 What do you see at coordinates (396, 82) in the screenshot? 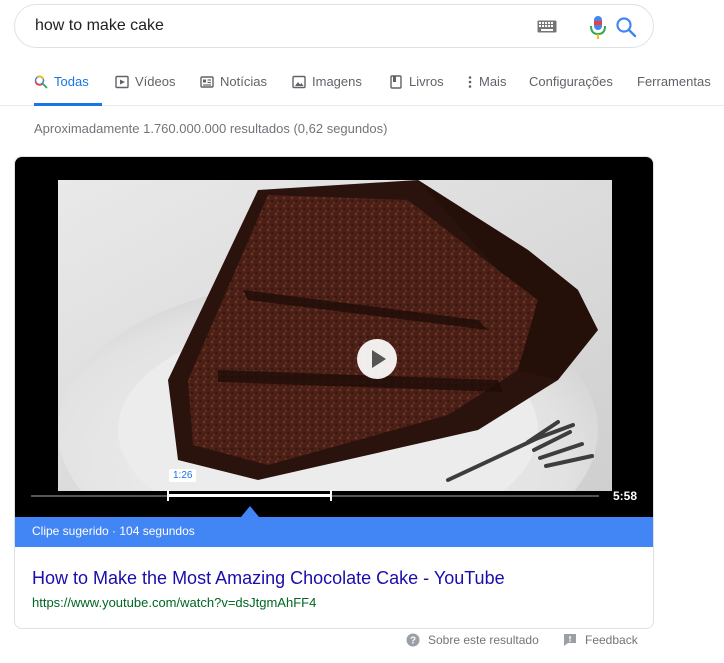
I see `book-icon` at bounding box center [396, 82].